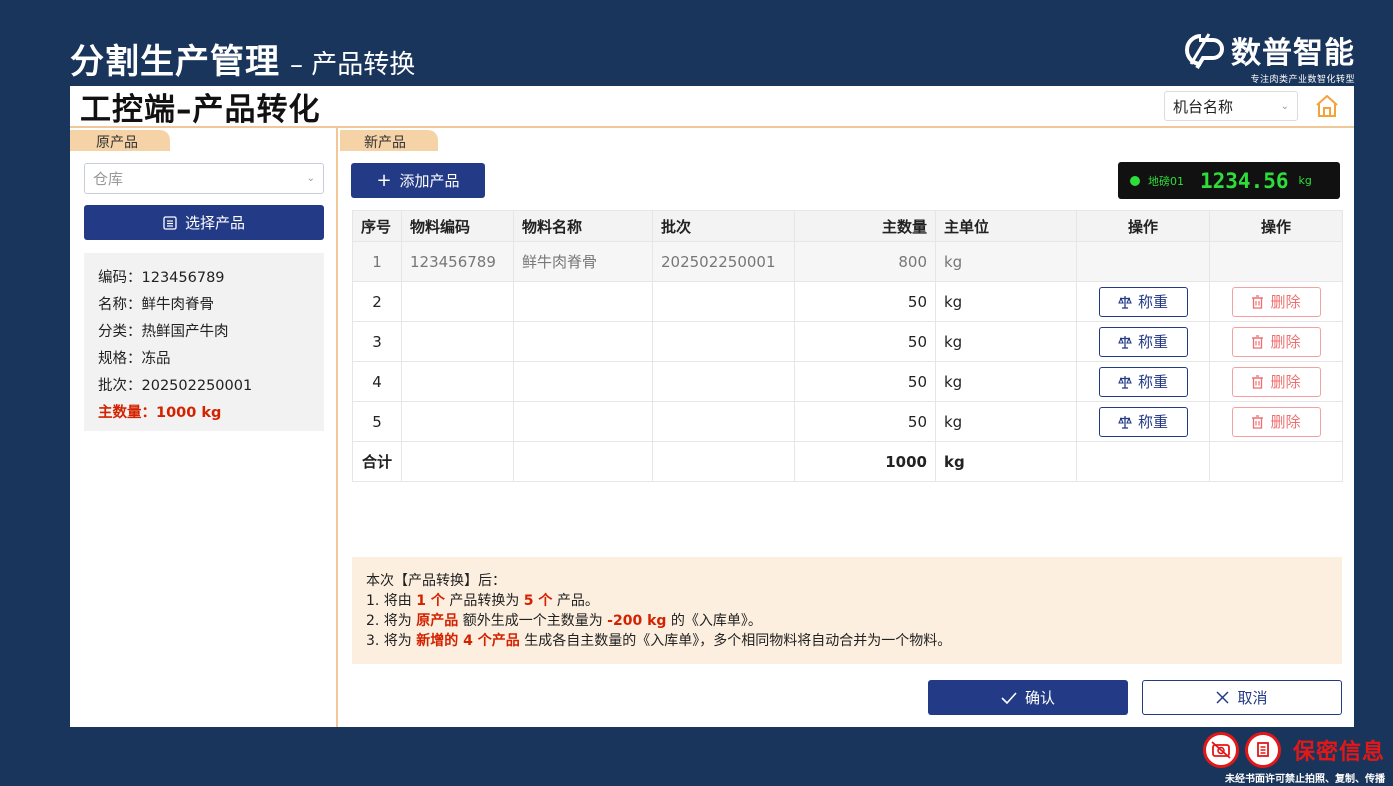 Image resolution: width=1393 pixels, height=786 pixels. What do you see at coordinates (1305, 779) in the screenshot?
I see `confidential-note: 未经书面许可禁止拍照、复制、传播` at bounding box center [1305, 779].